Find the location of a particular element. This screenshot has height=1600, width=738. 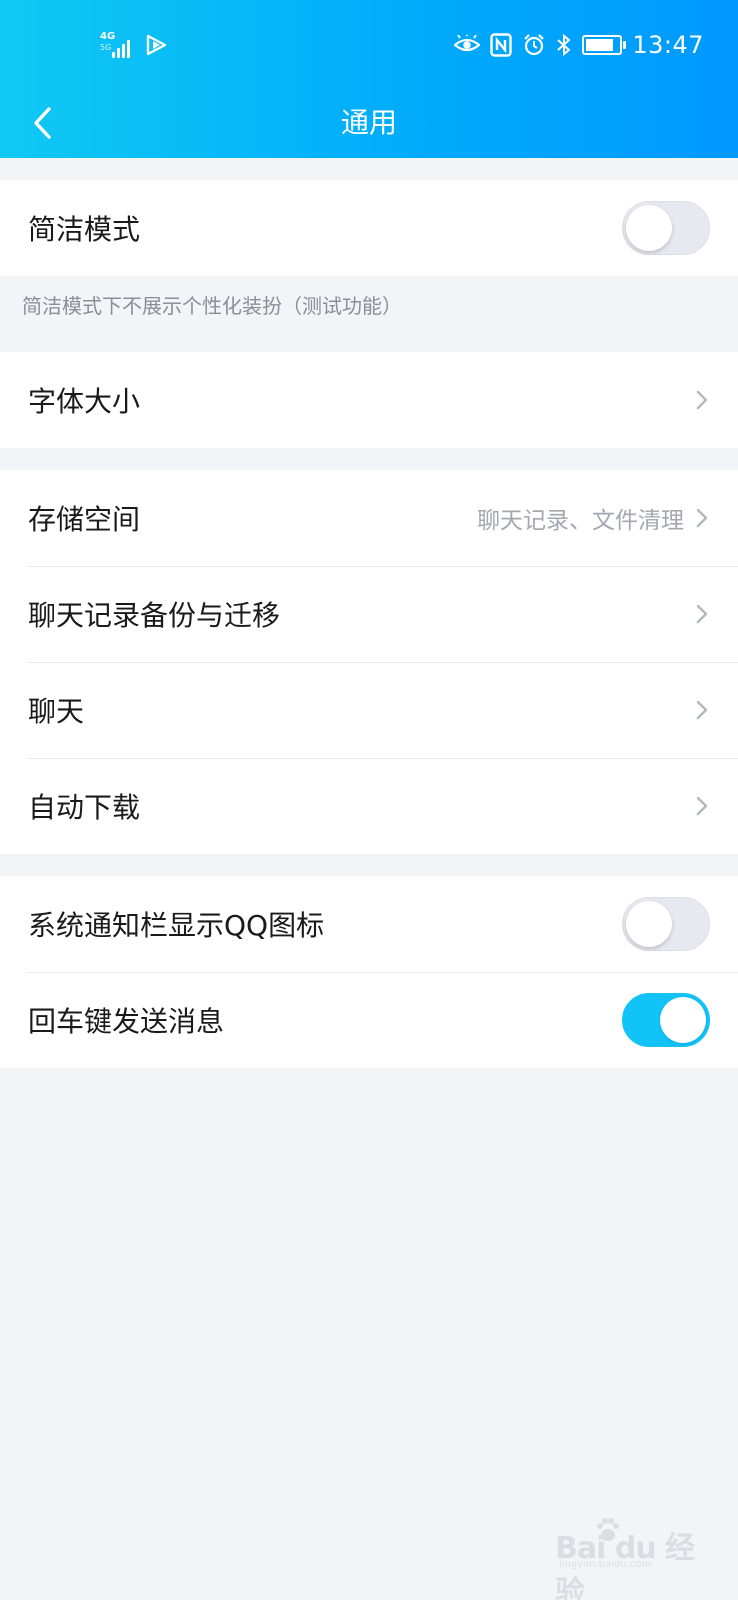

paw-icon is located at coordinates (608, 1529).